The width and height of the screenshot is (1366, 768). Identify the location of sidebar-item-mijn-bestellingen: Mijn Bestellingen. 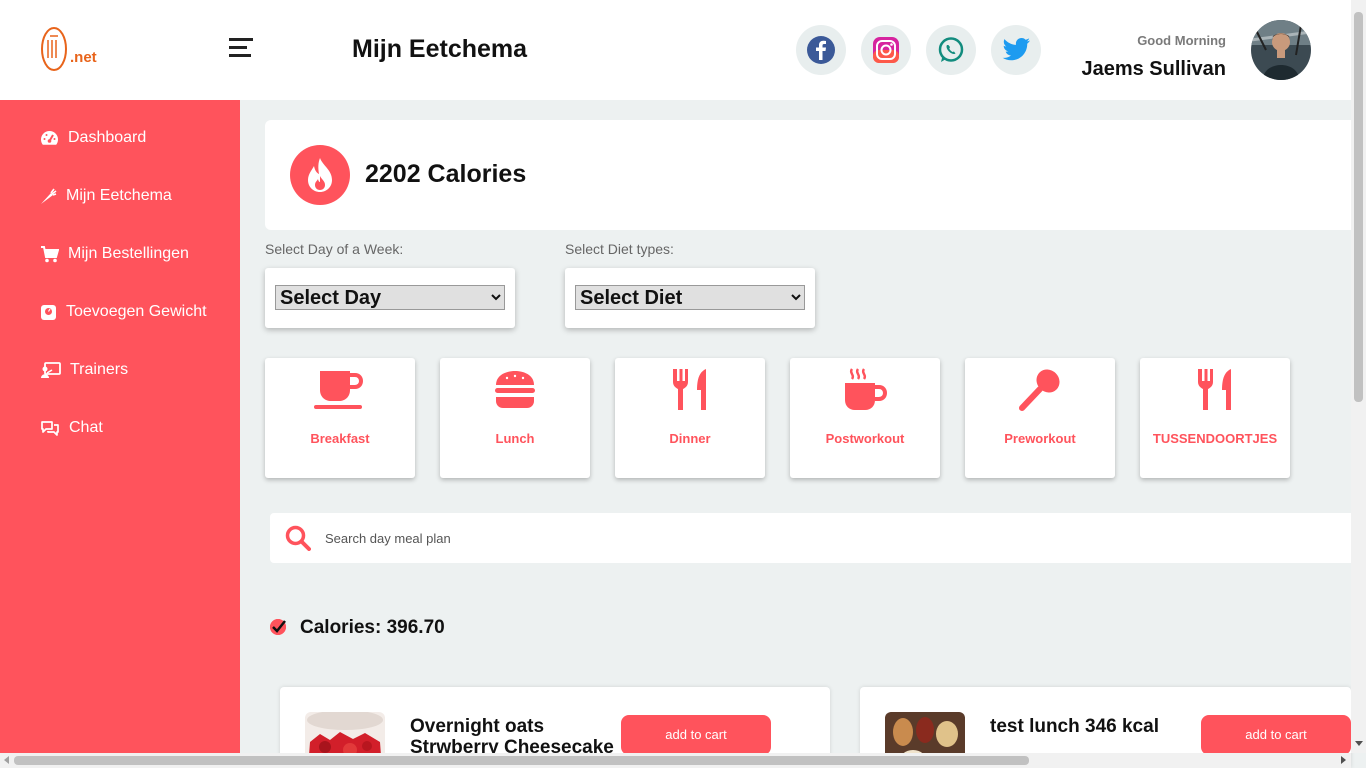
(114, 254).